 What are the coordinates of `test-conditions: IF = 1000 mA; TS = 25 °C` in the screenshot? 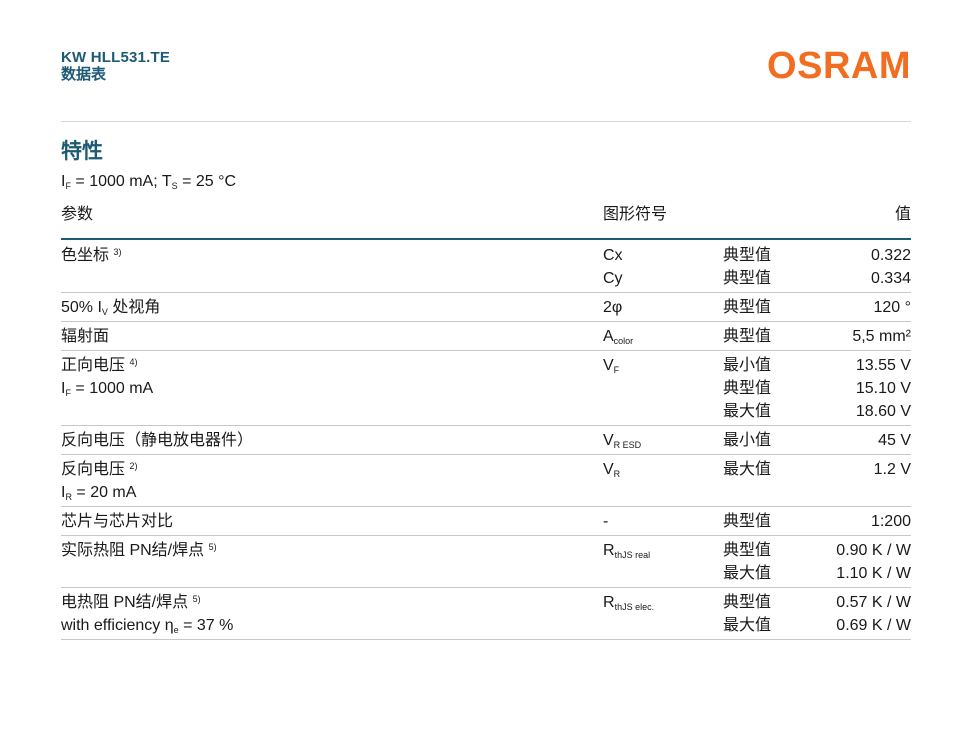 It's located at (148, 182).